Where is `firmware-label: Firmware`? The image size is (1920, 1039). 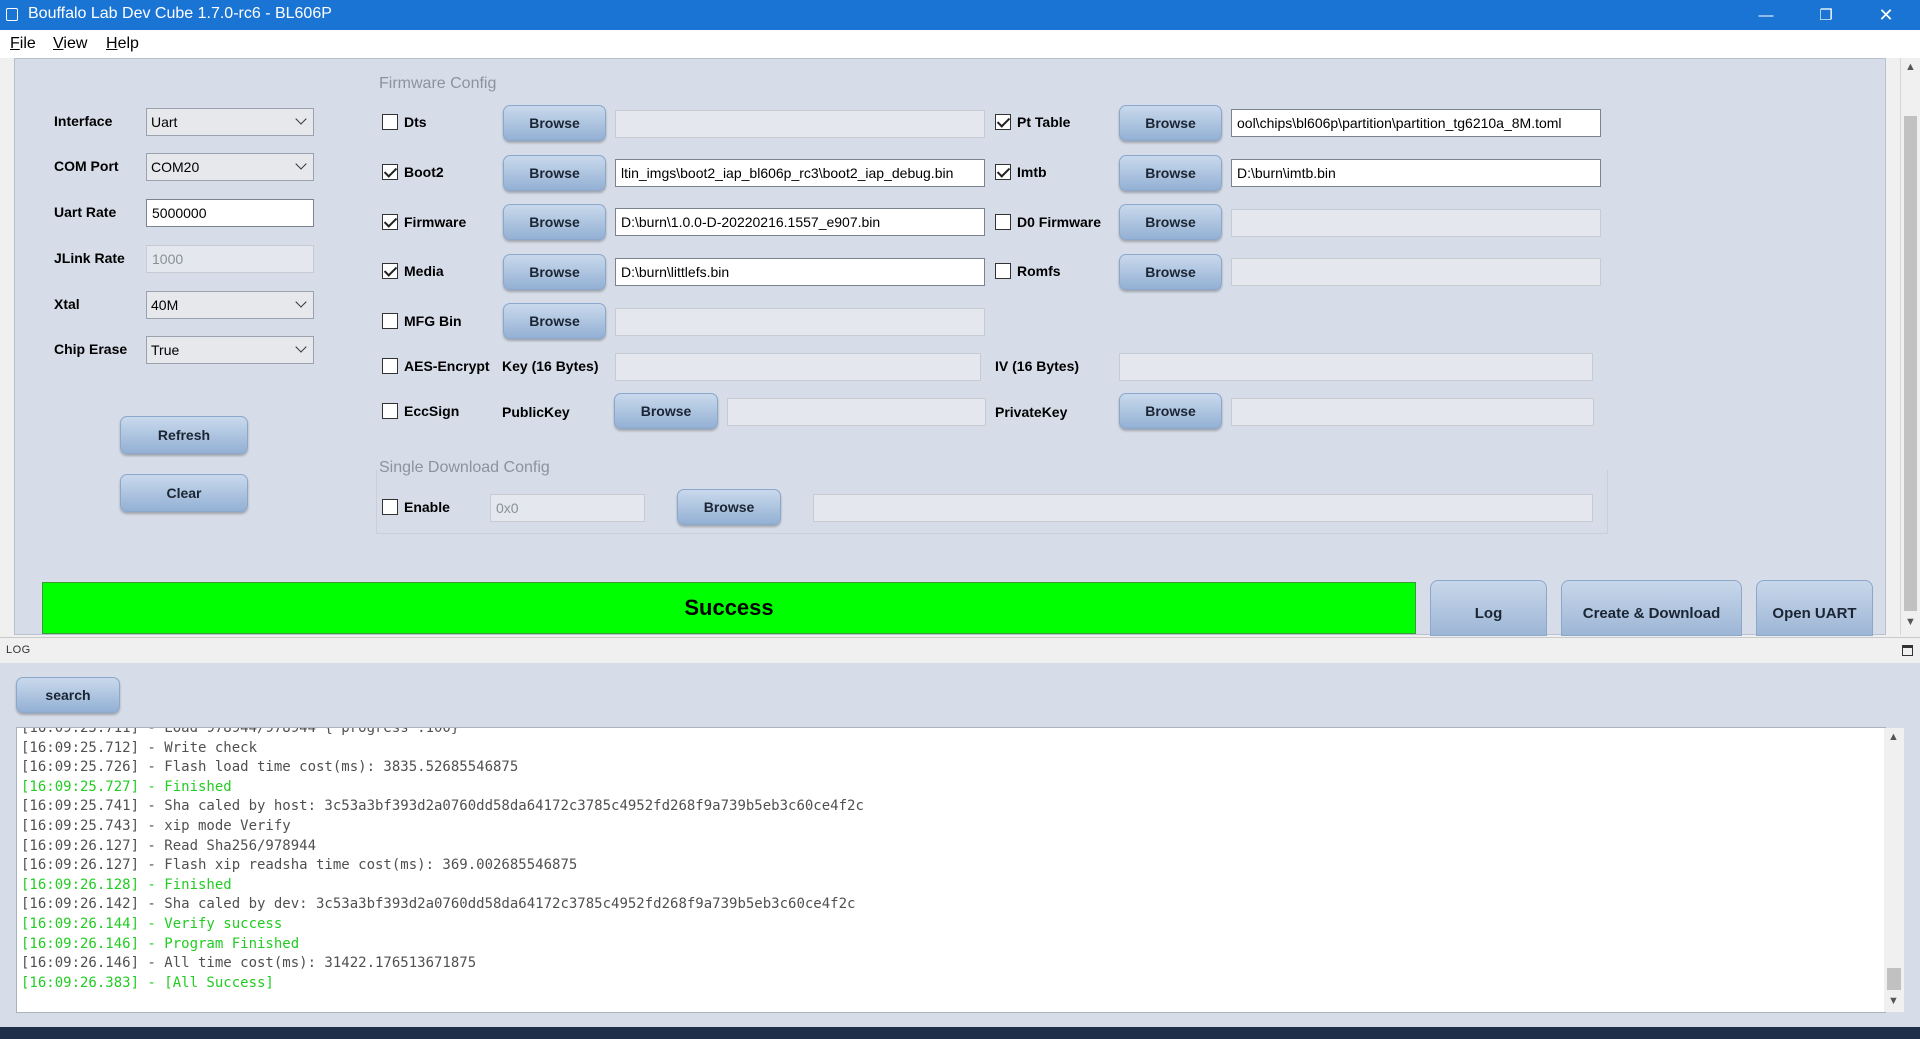 firmware-label: Firmware is located at coordinates (435, 222).